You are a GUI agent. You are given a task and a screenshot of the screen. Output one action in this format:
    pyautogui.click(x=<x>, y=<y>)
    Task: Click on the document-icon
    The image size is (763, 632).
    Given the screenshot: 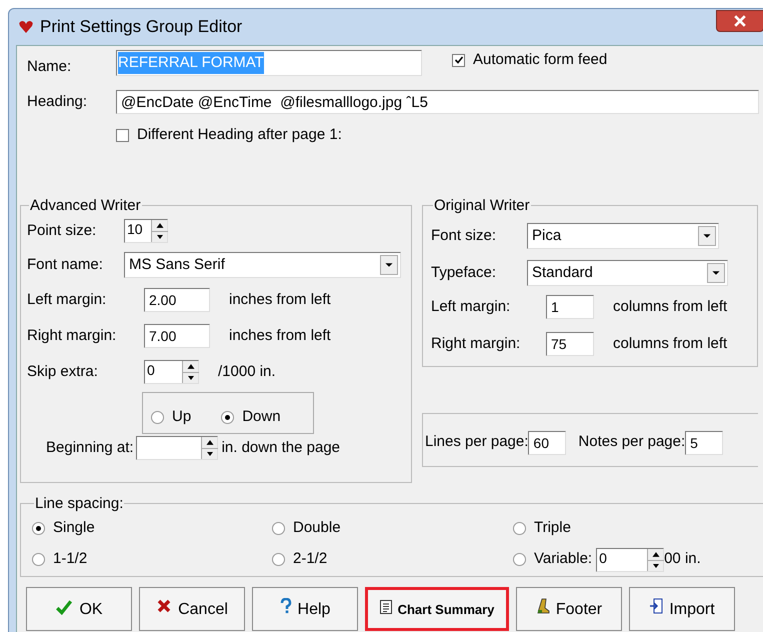 What is the action you would take?
    pyautogui.click(x=386, y=607)
    